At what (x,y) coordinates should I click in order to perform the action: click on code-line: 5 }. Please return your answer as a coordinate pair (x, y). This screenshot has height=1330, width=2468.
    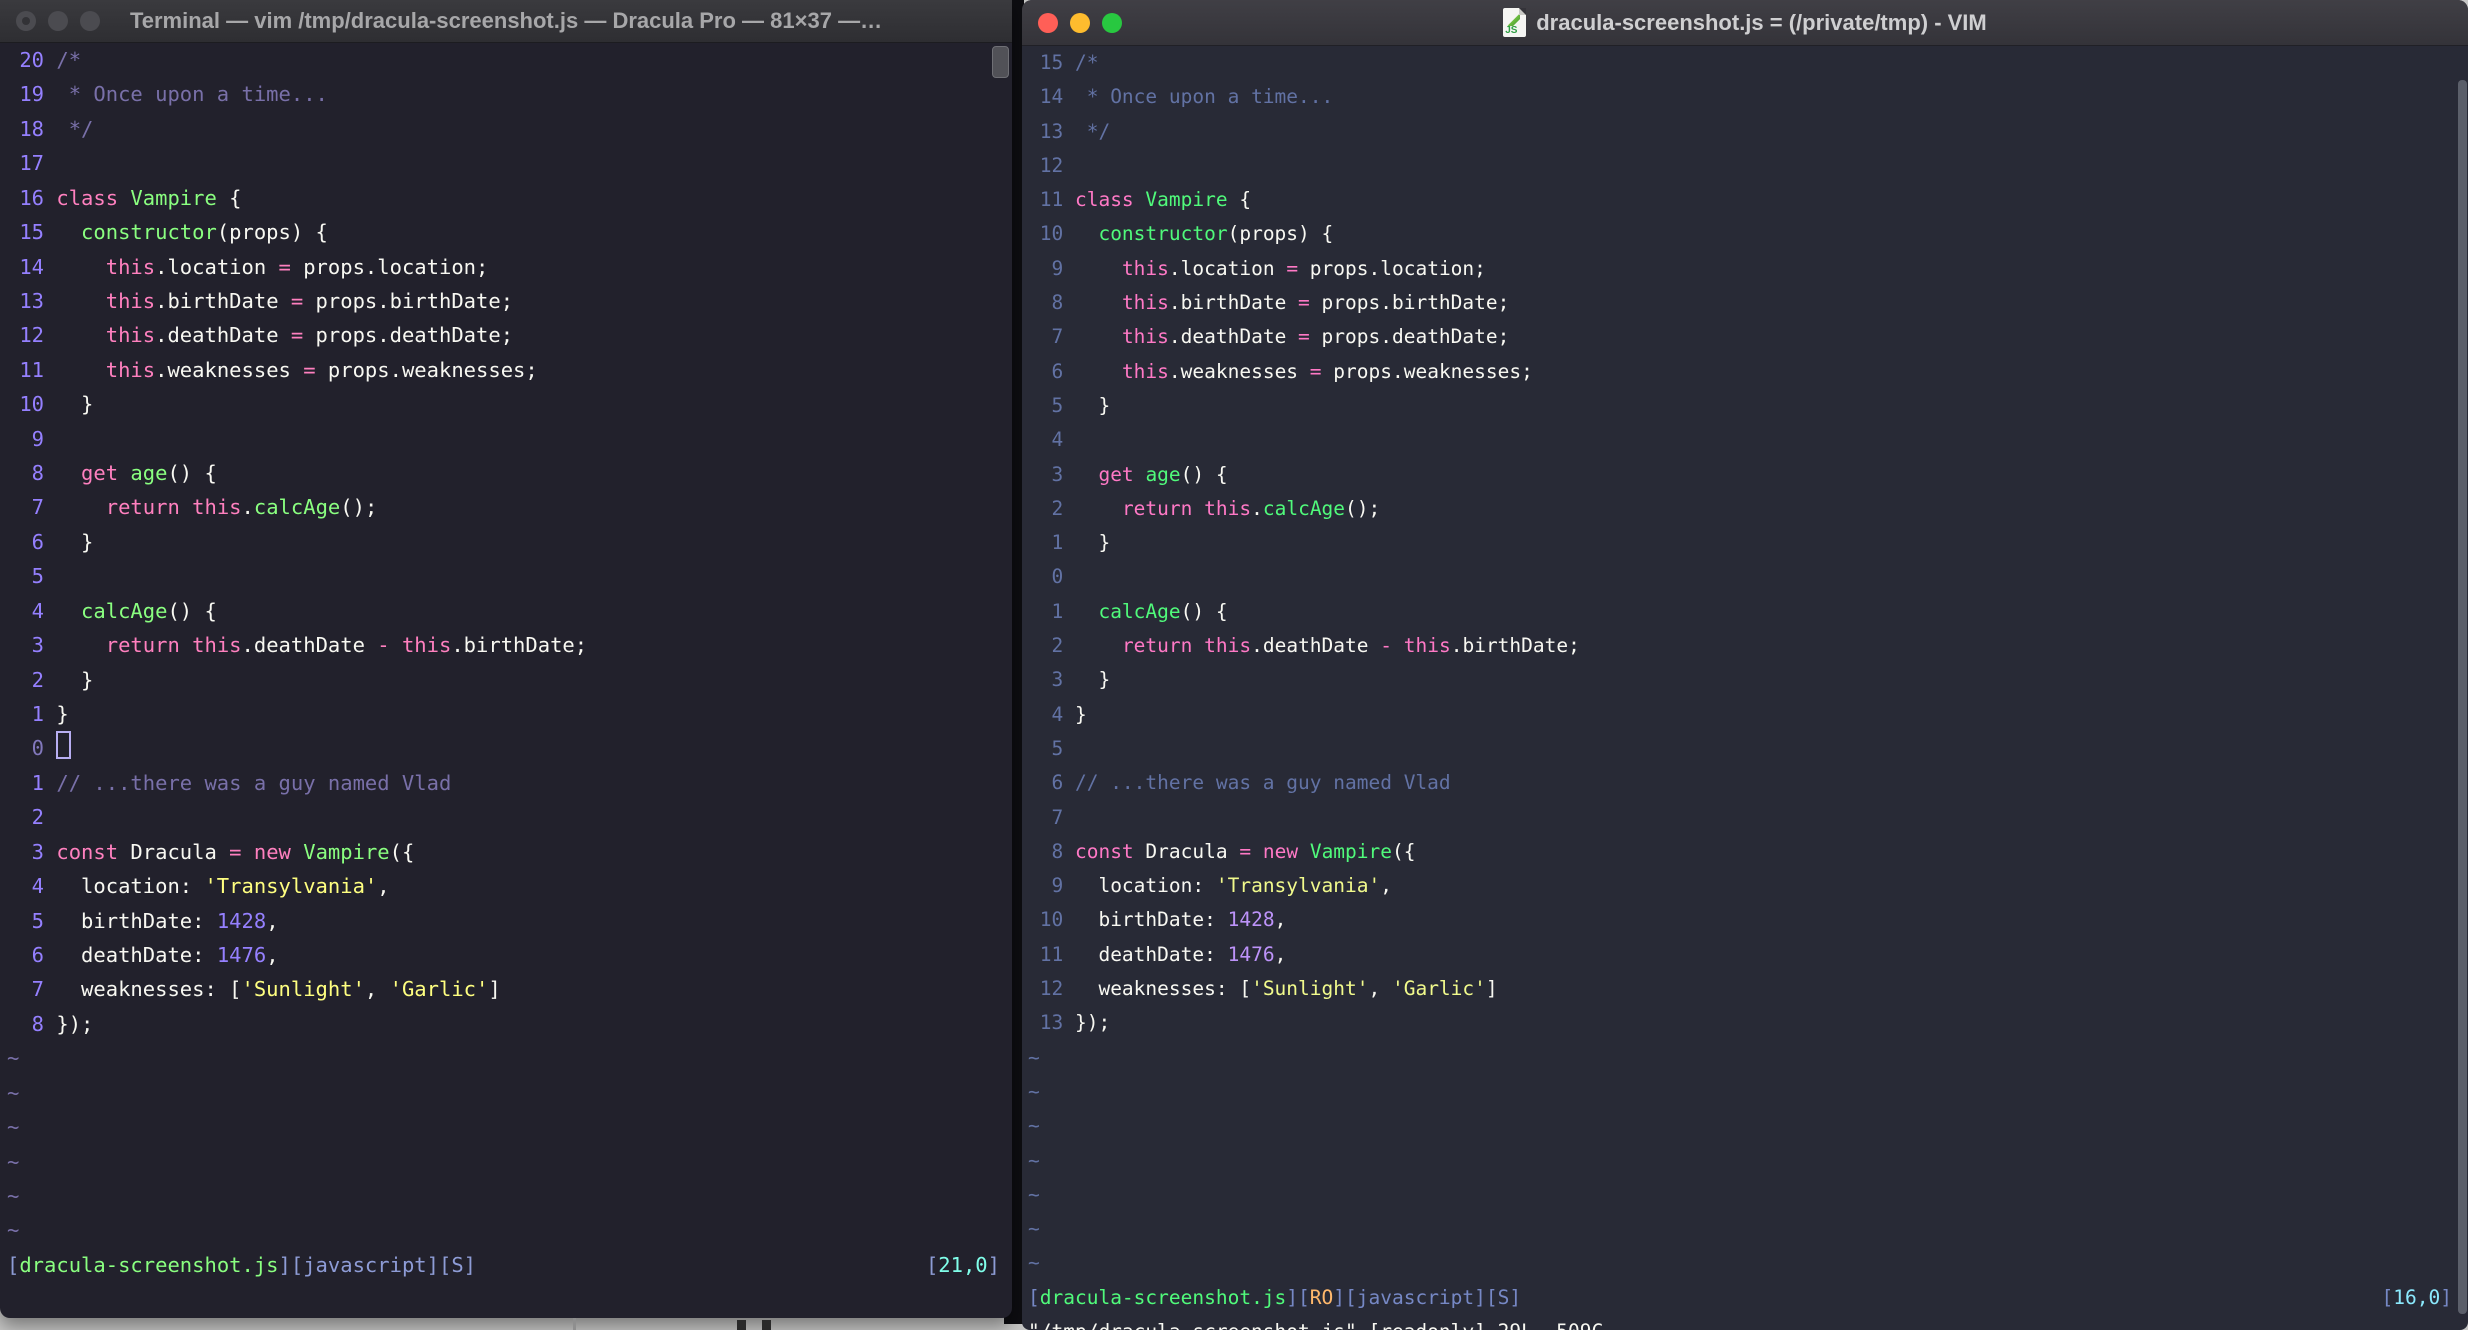
    Looking at the image, I should click on (1745, 406).